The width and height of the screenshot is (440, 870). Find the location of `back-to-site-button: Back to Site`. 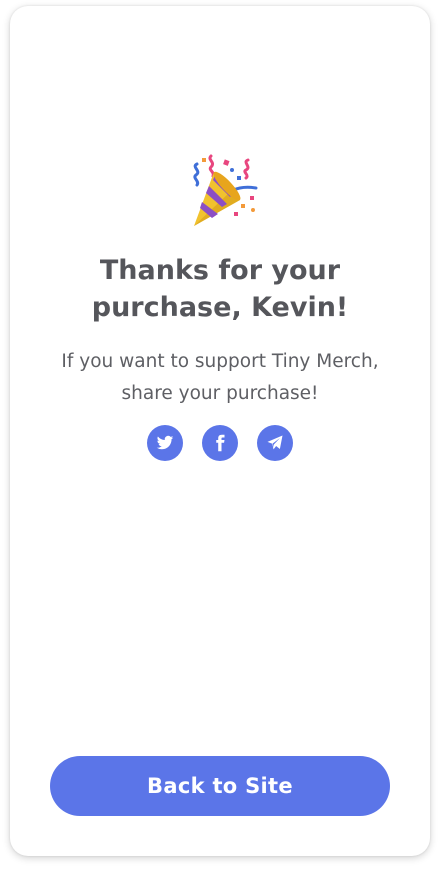

back-to-site-button: Back to Site is located at coordinates (220, 786).